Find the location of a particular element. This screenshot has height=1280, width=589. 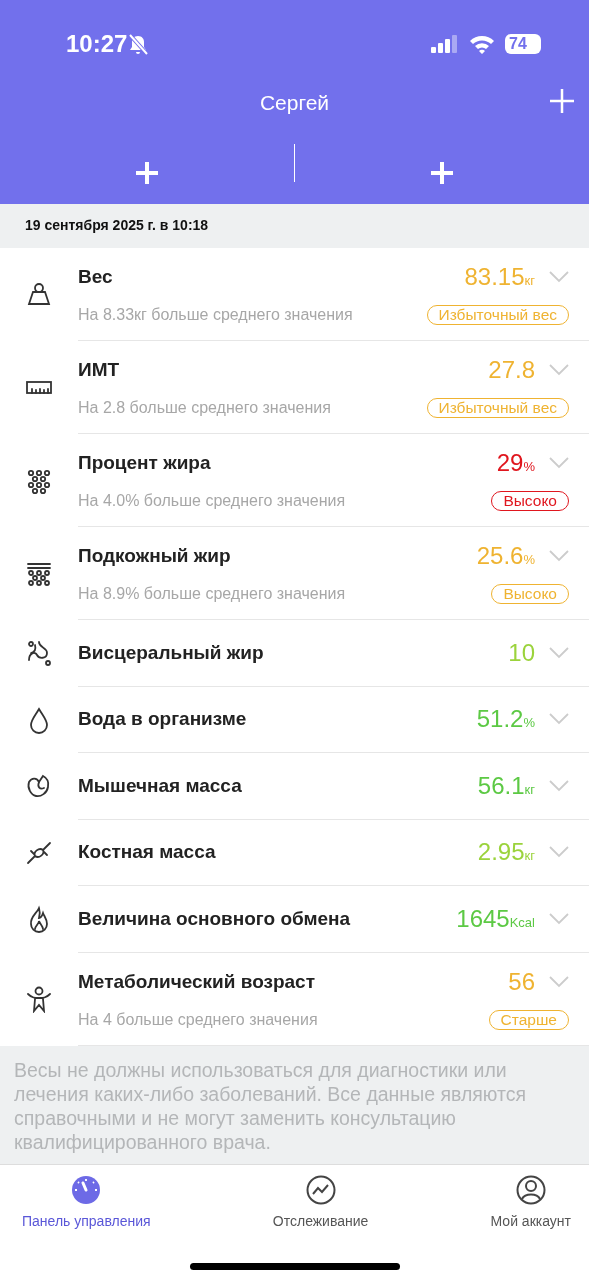

metric-note: На 8.9% больше среднего значения is located at coordinates (212, 594).